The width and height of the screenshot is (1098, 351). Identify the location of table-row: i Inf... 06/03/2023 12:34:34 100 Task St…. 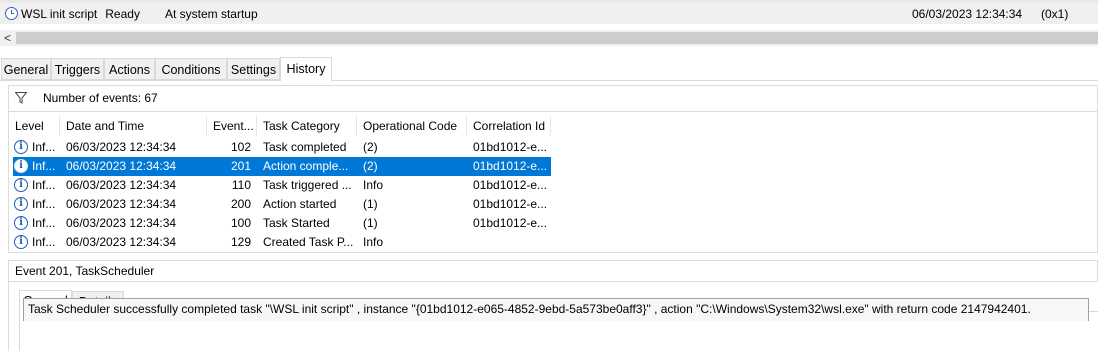
(282, 223).